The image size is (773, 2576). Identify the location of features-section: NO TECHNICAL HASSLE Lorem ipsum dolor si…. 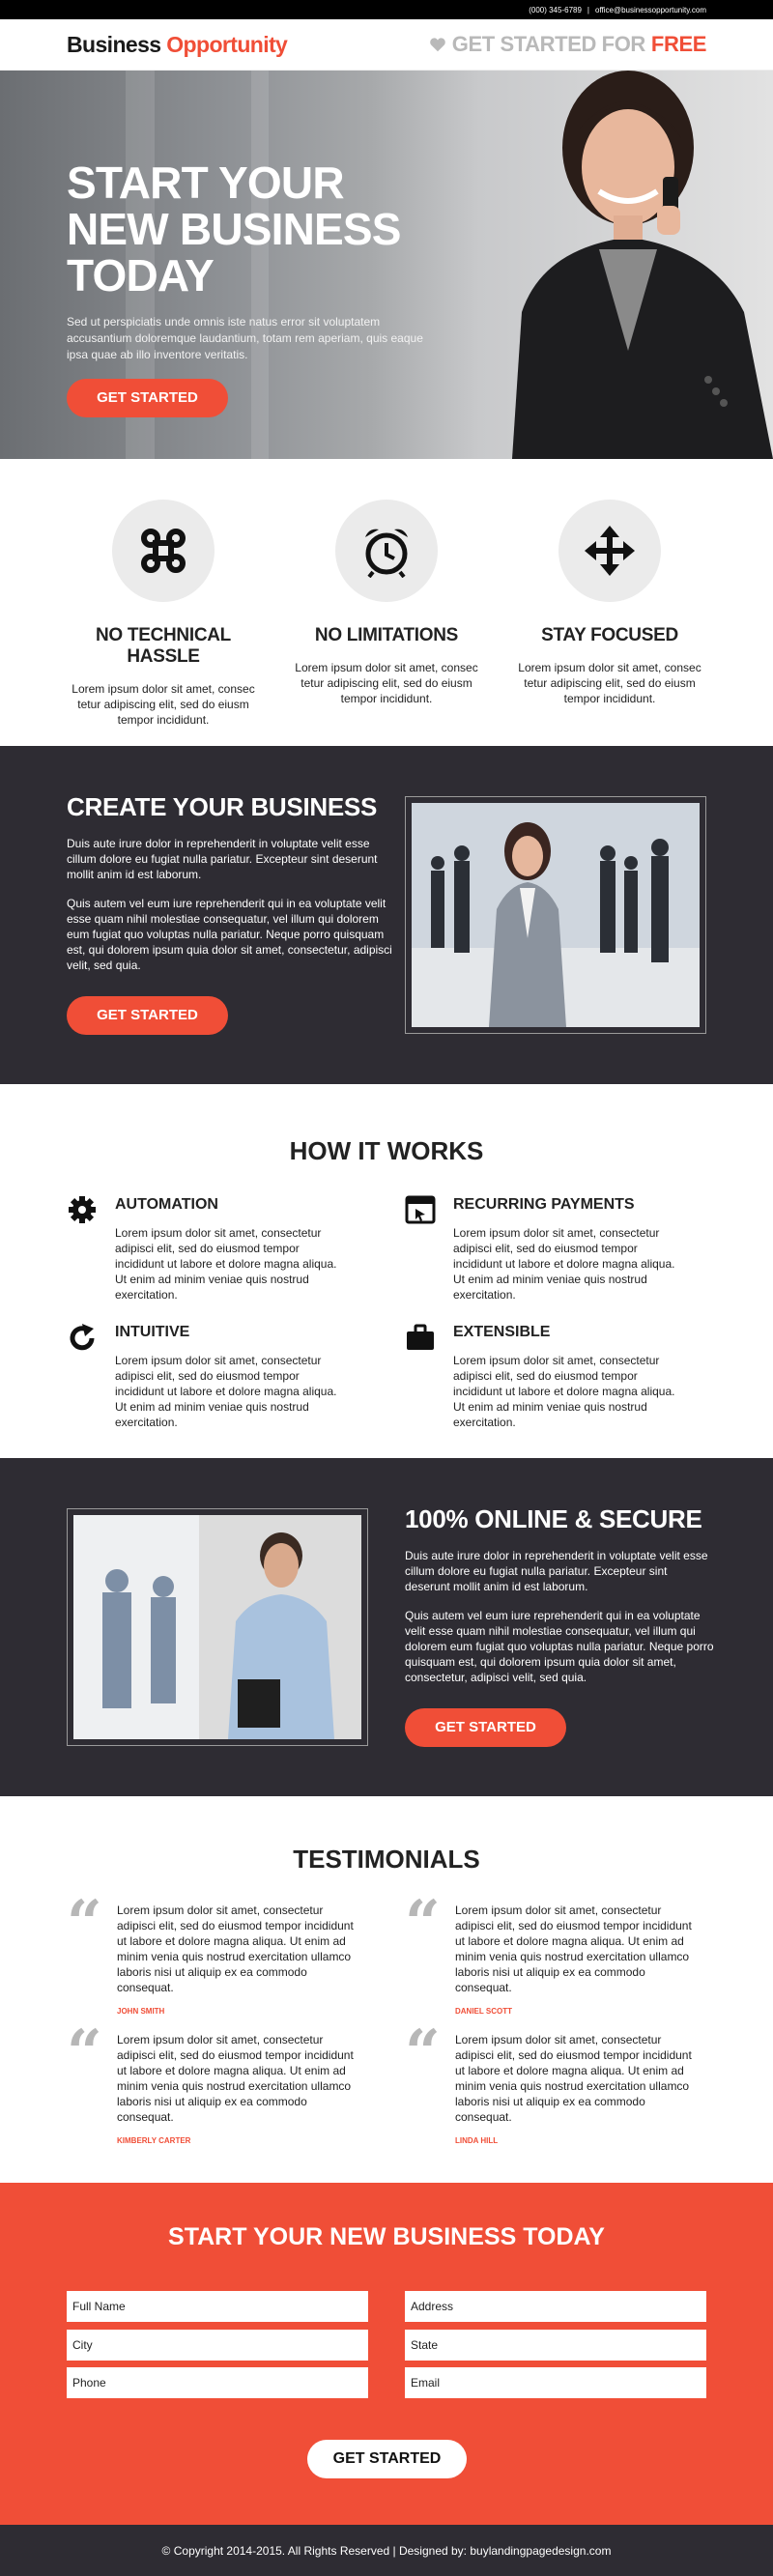
(386, 603).